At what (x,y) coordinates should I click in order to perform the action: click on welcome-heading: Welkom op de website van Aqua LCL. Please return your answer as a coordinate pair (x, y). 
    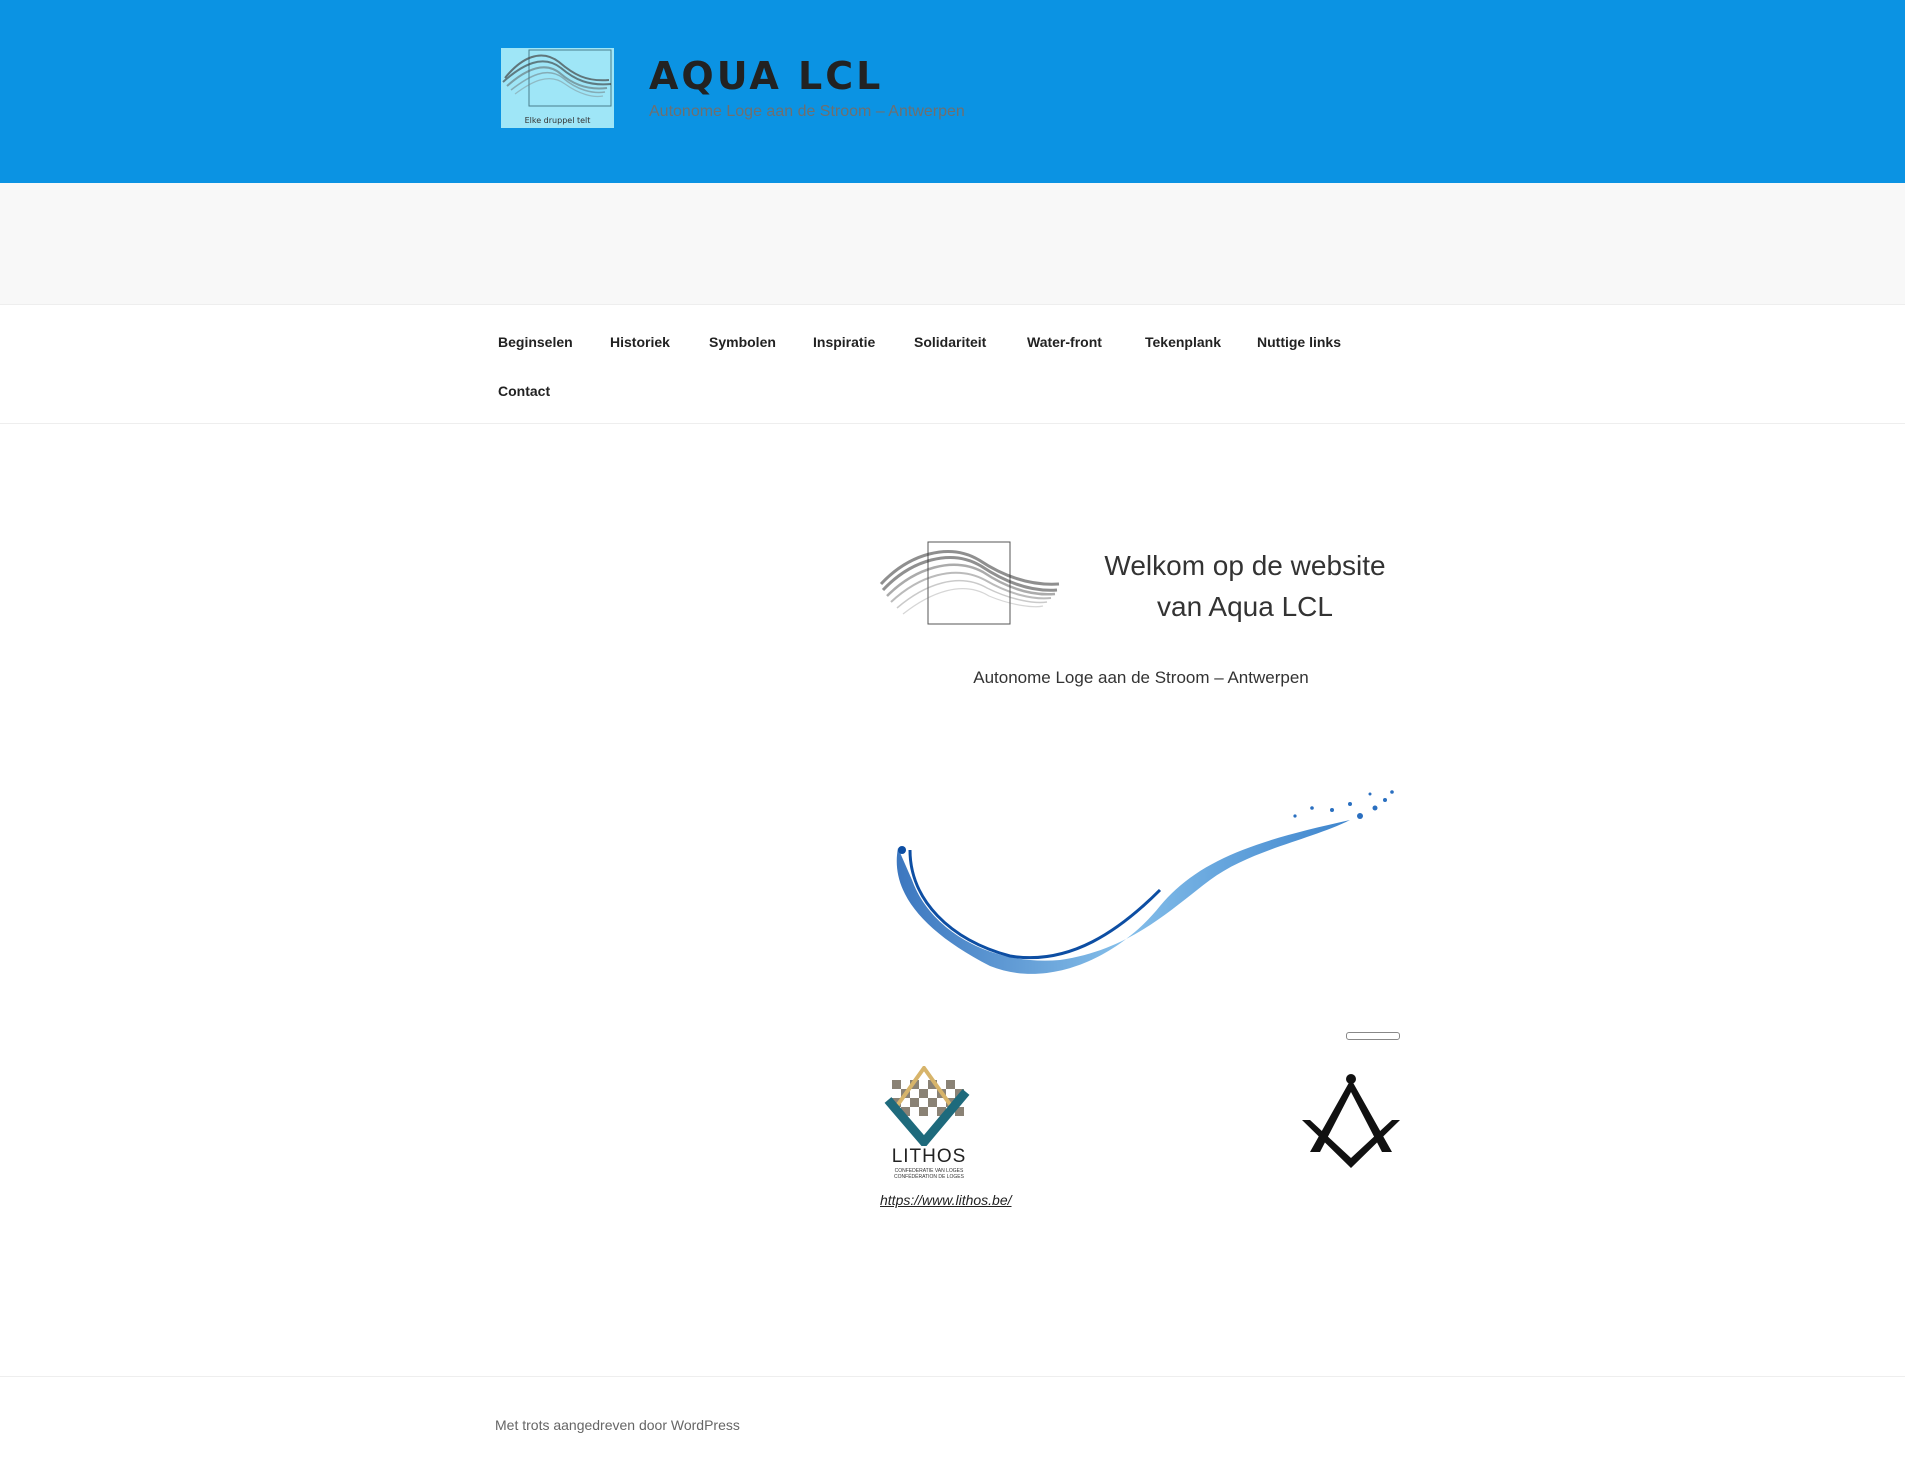
    Looking at the image, I should click on (1245, 586).